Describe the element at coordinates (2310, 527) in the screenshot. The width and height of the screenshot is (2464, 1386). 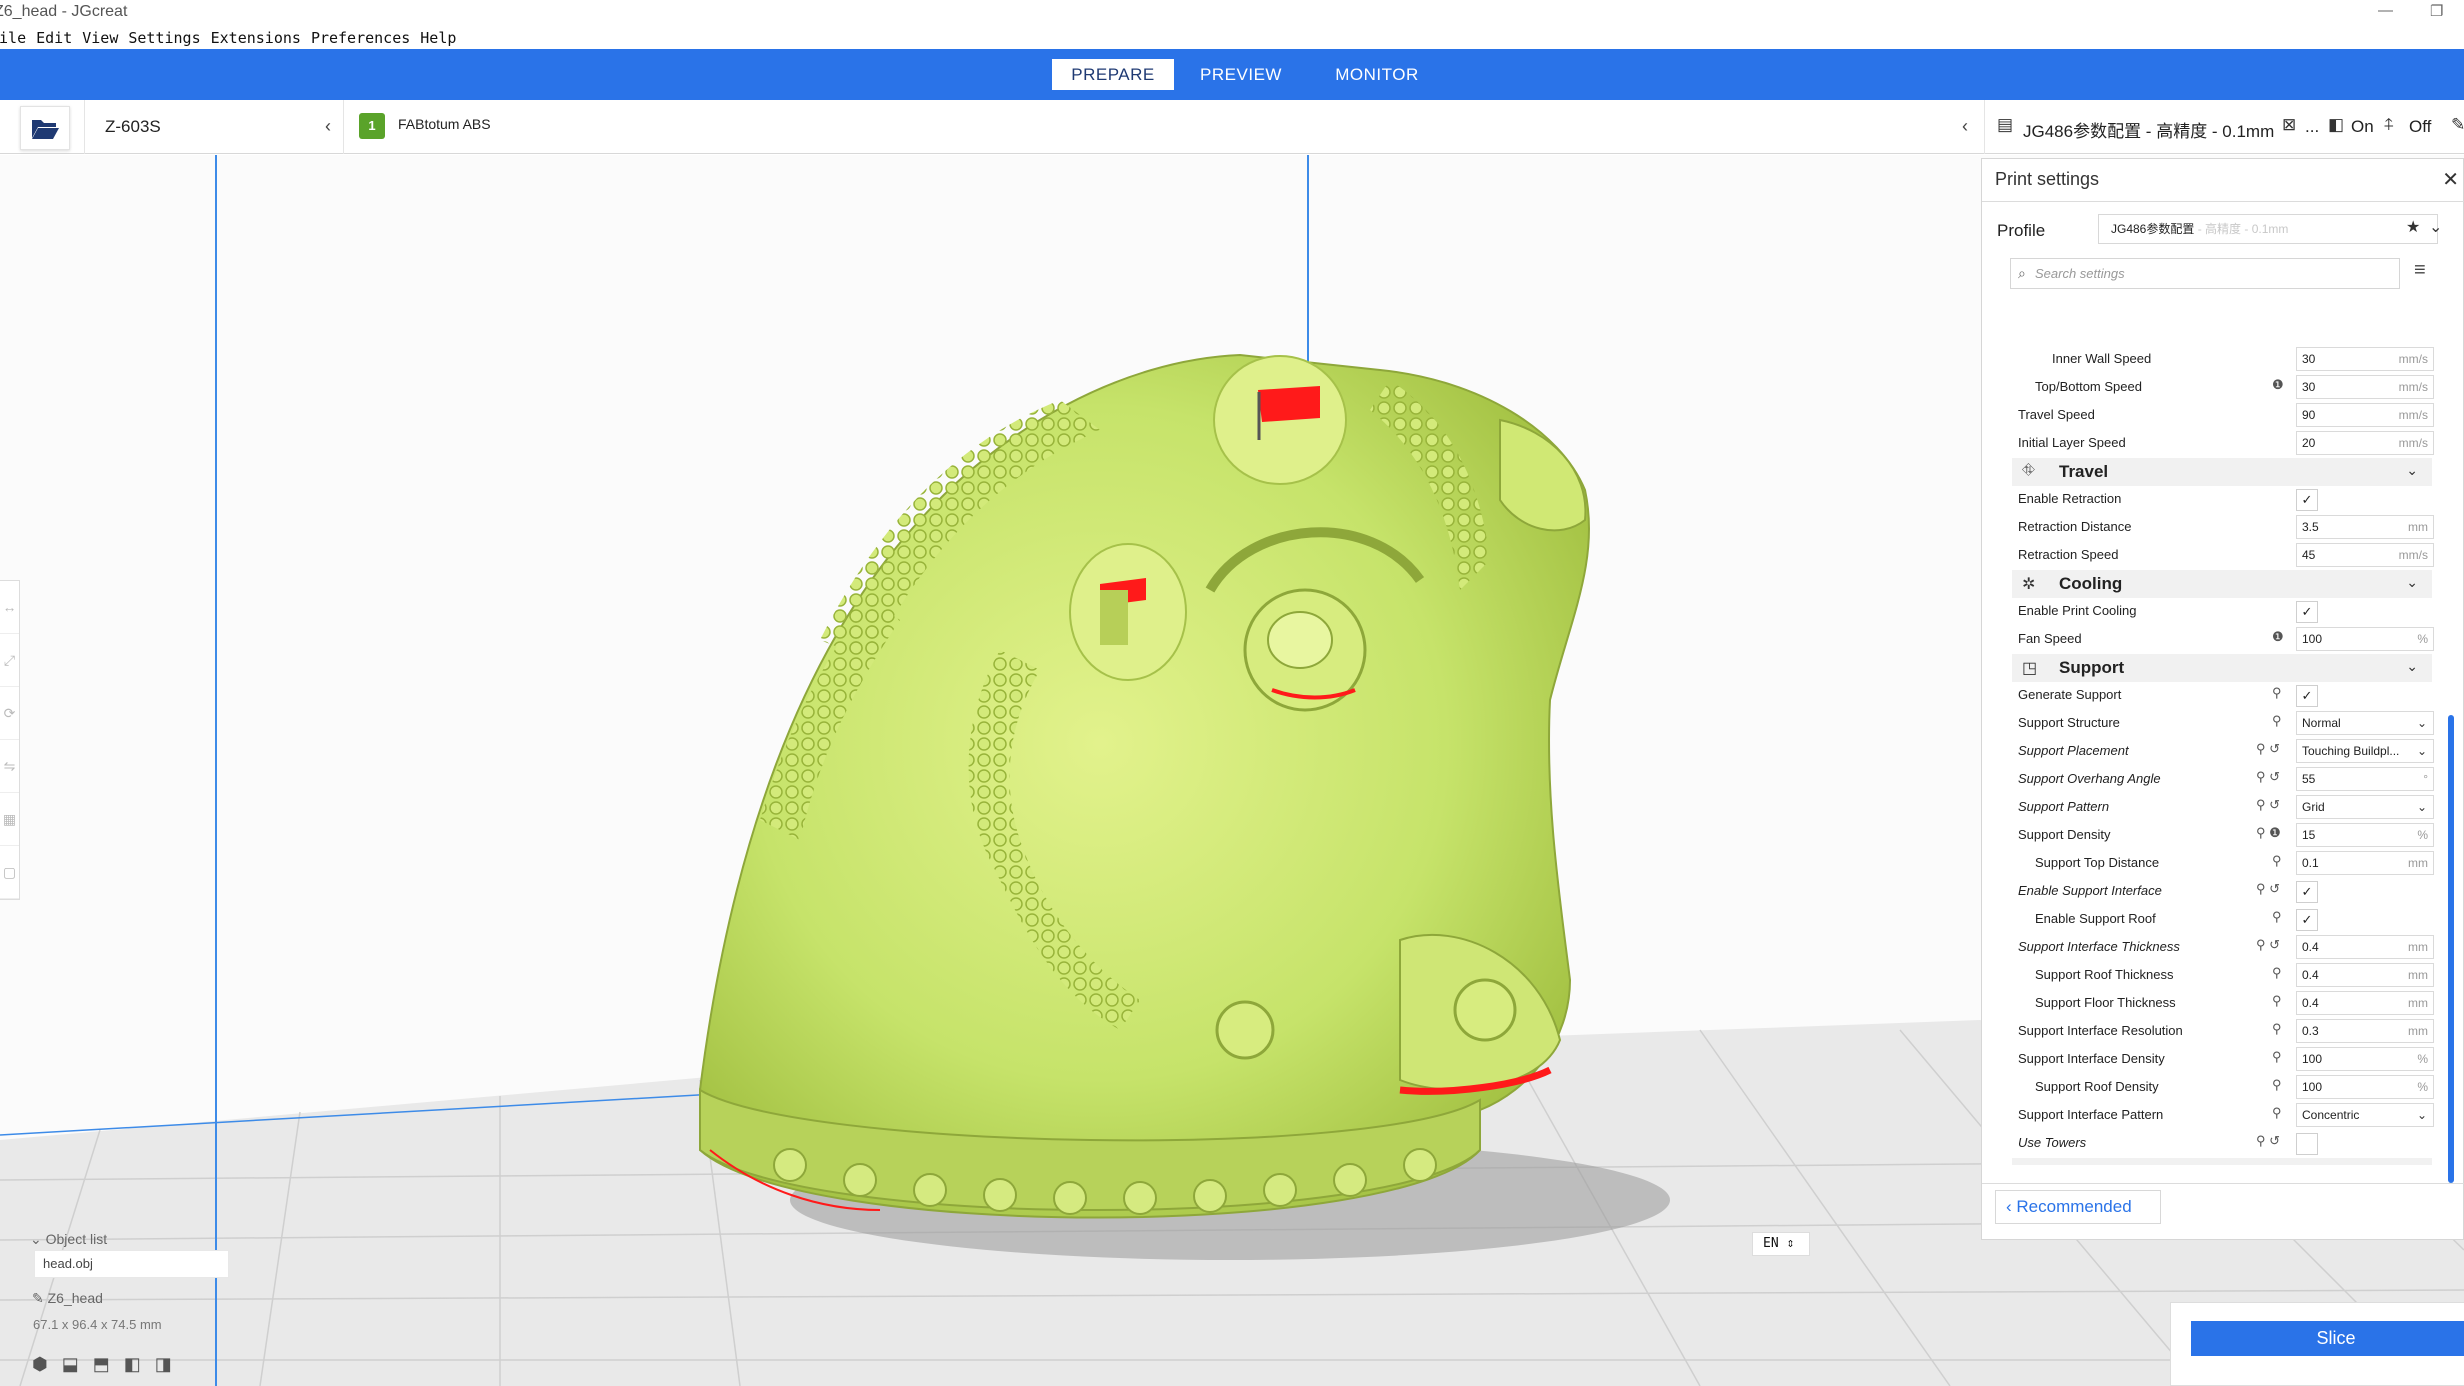
I see `setting-value: 3.5` at that location.